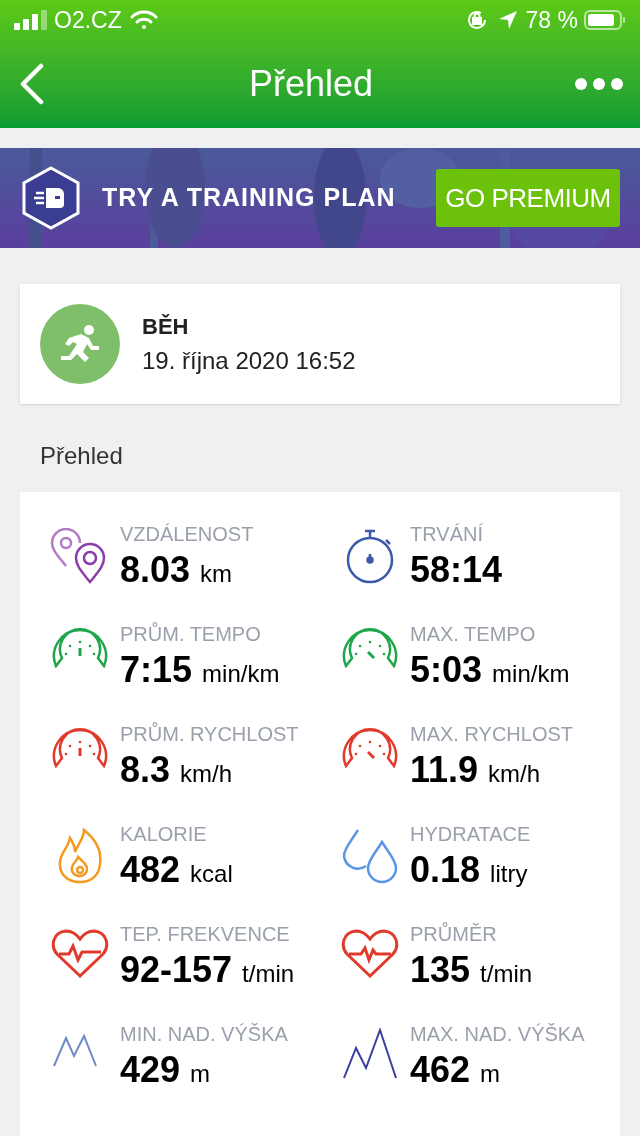  Describe the element at coordinates (551, 20) in the screenshot. I see `battery-percent: 78 %` at that location.